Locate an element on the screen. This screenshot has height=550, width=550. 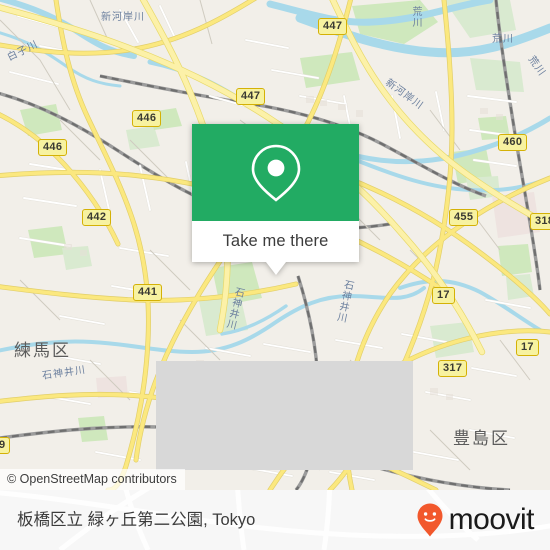
callout-action-panel: Take me there is located at coordinates (275, 241).